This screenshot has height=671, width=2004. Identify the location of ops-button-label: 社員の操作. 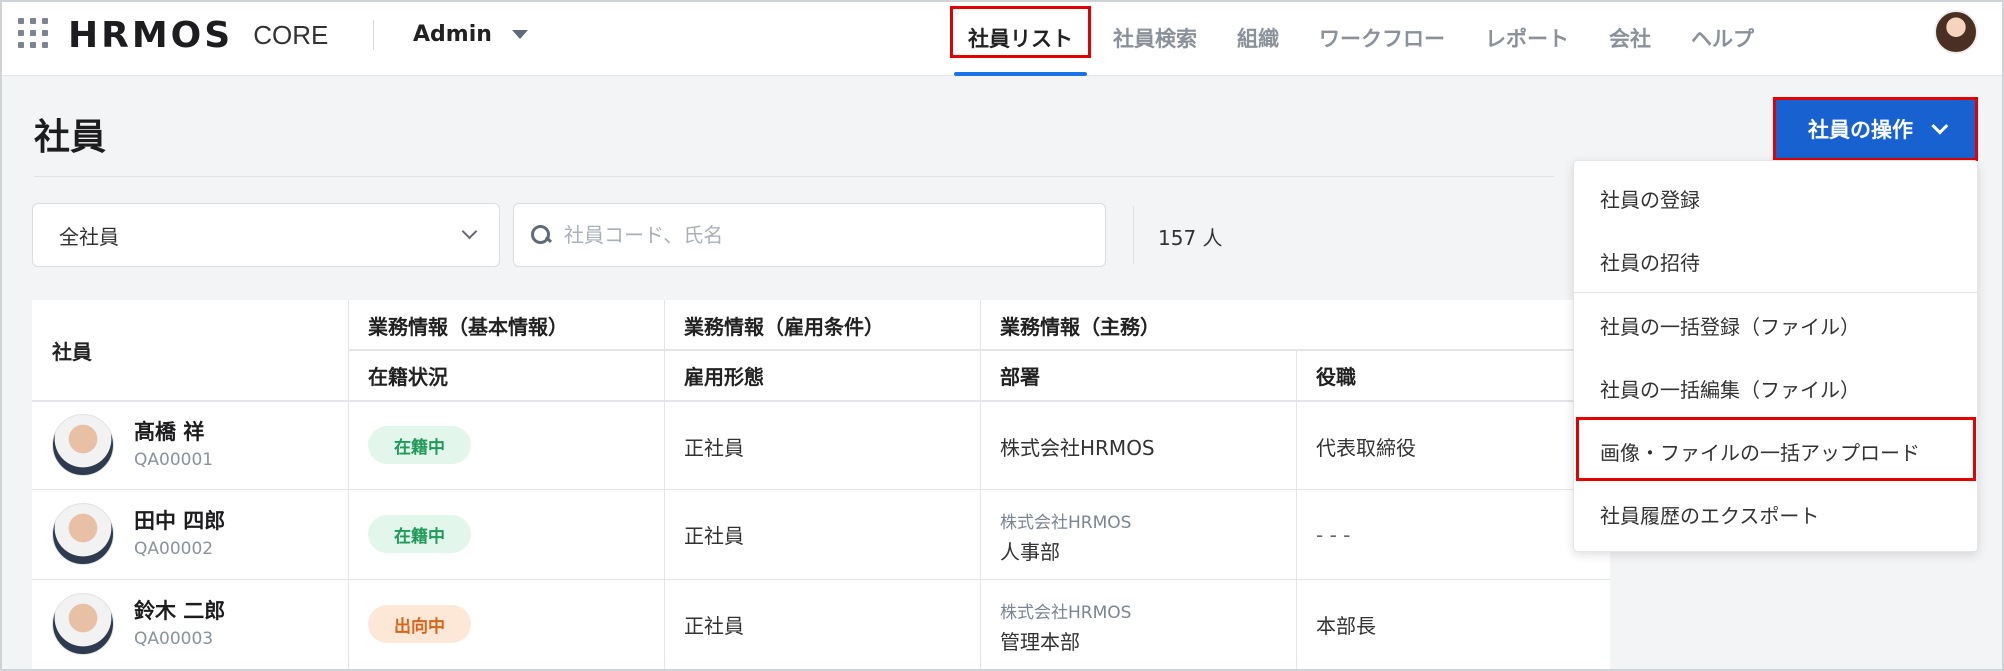
(1860, 130).